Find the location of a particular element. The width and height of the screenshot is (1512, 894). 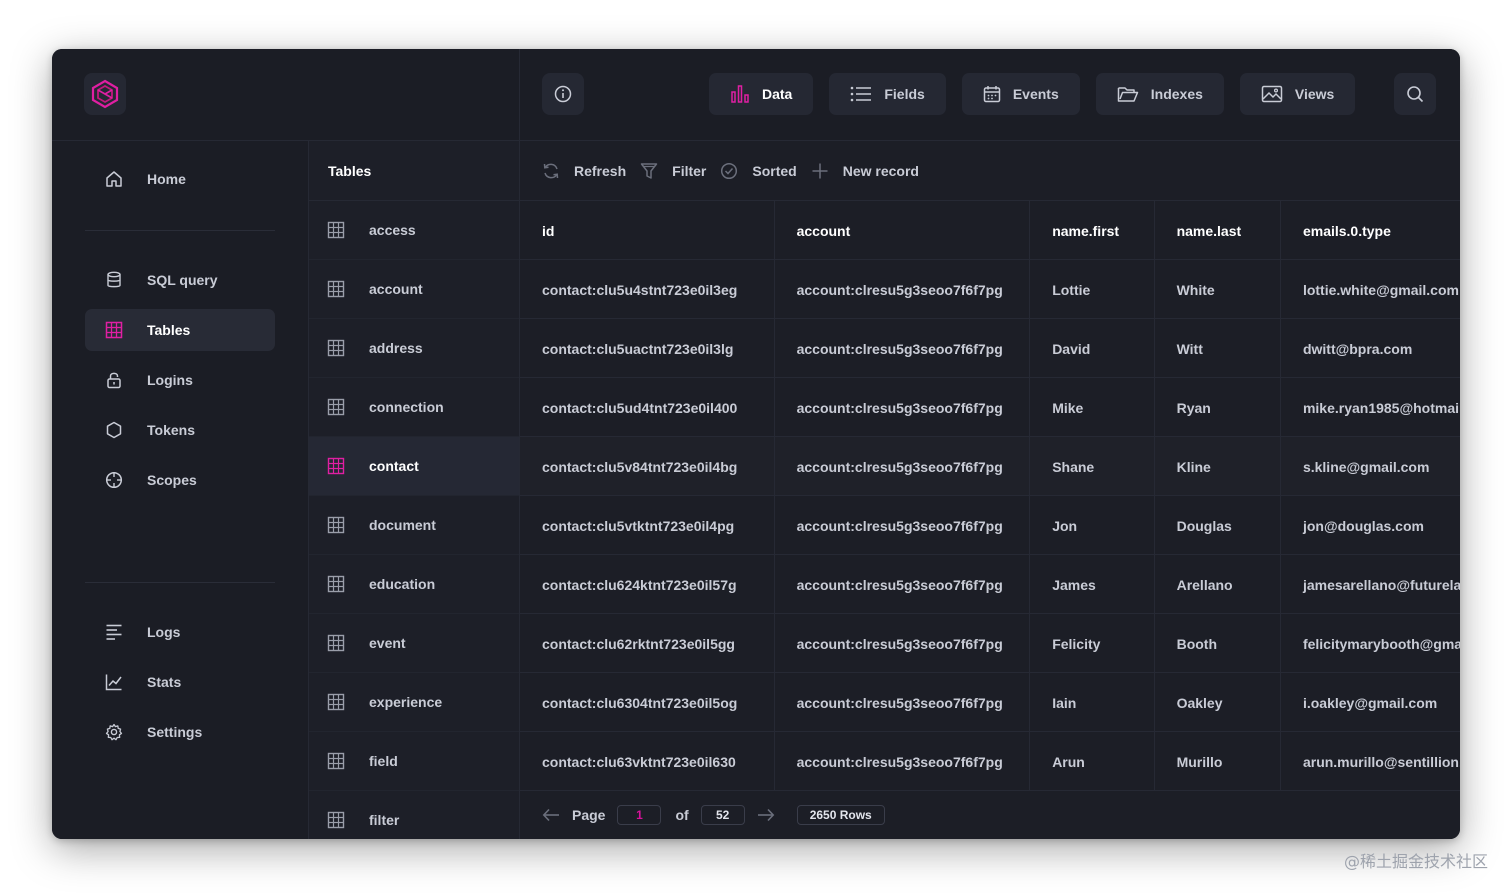

table-item-address: address is located at coordinates (414, 348).